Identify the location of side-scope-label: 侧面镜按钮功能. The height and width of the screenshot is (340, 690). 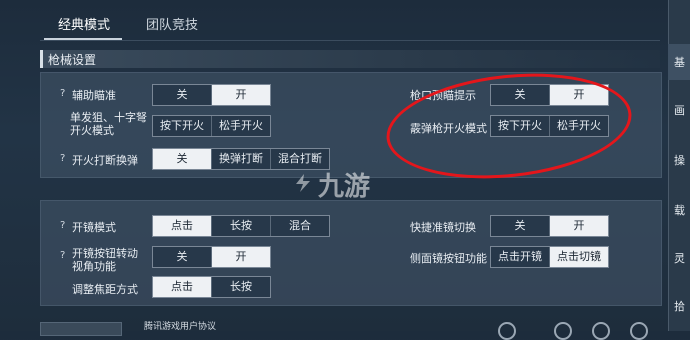
(448, 258).